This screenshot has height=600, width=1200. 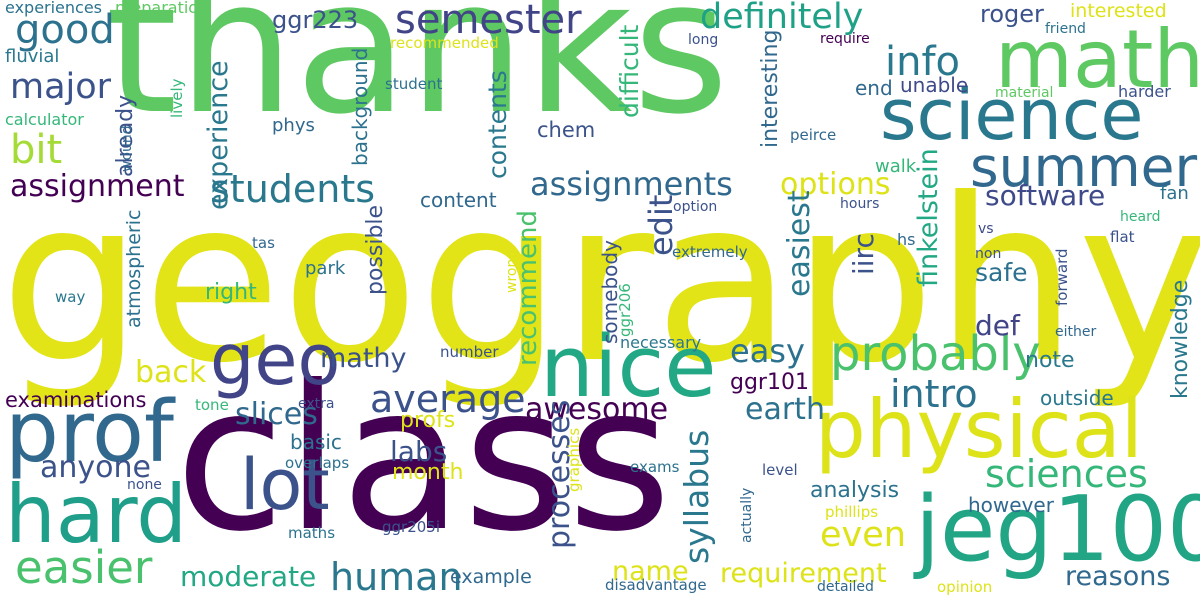 What do you see at coordinates (770, 88) in the screenshot?
I see `word-interesting: interesting` at bounding box center [770, 88].